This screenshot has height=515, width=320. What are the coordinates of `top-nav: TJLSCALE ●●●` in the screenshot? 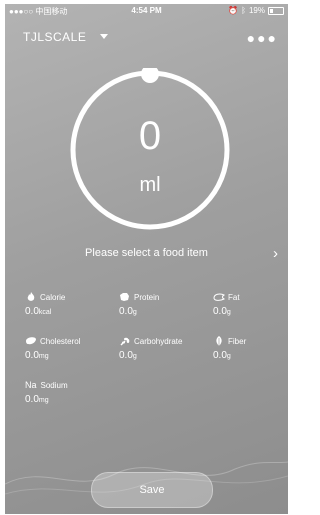 It's located at (146, 37).